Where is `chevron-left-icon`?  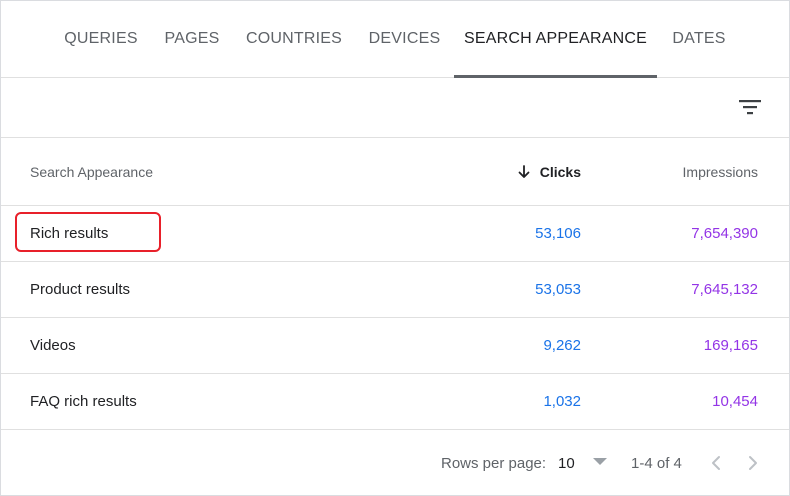 chevron-left-icon is located at coordinates (716, 463).